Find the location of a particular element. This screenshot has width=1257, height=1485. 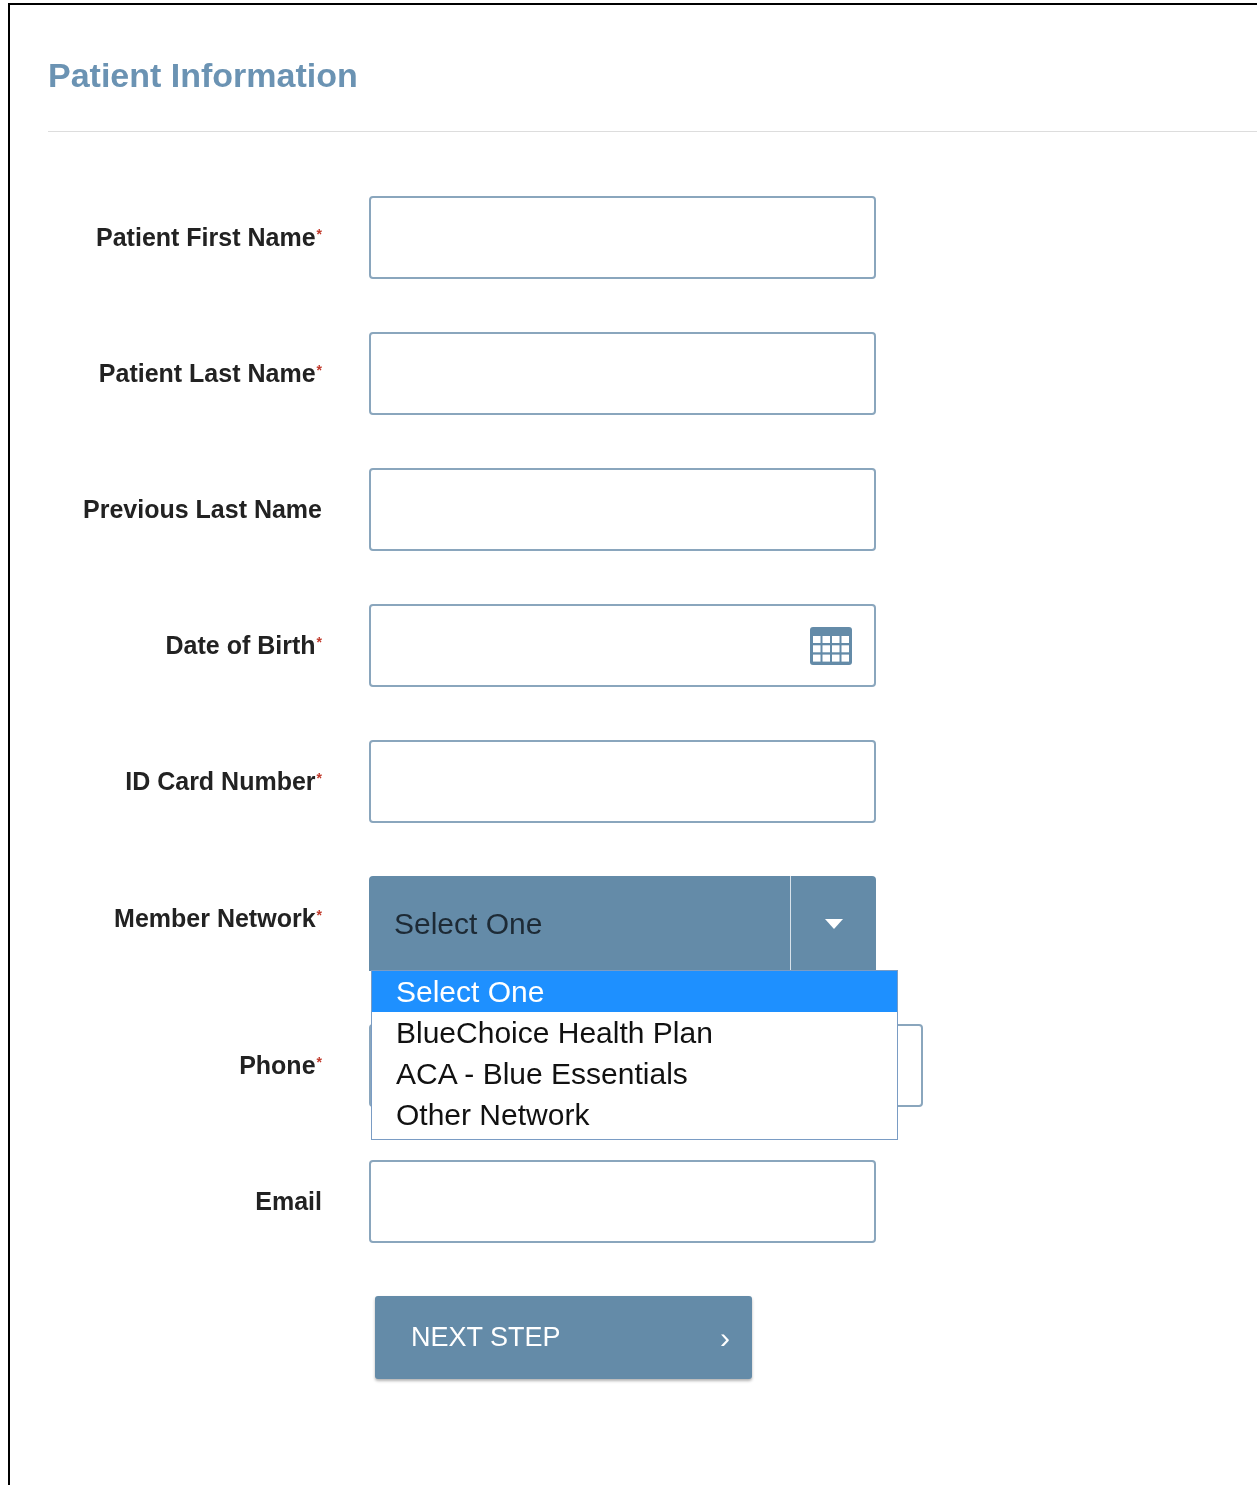

field-label: Email is located at coordinates (288, 1201).